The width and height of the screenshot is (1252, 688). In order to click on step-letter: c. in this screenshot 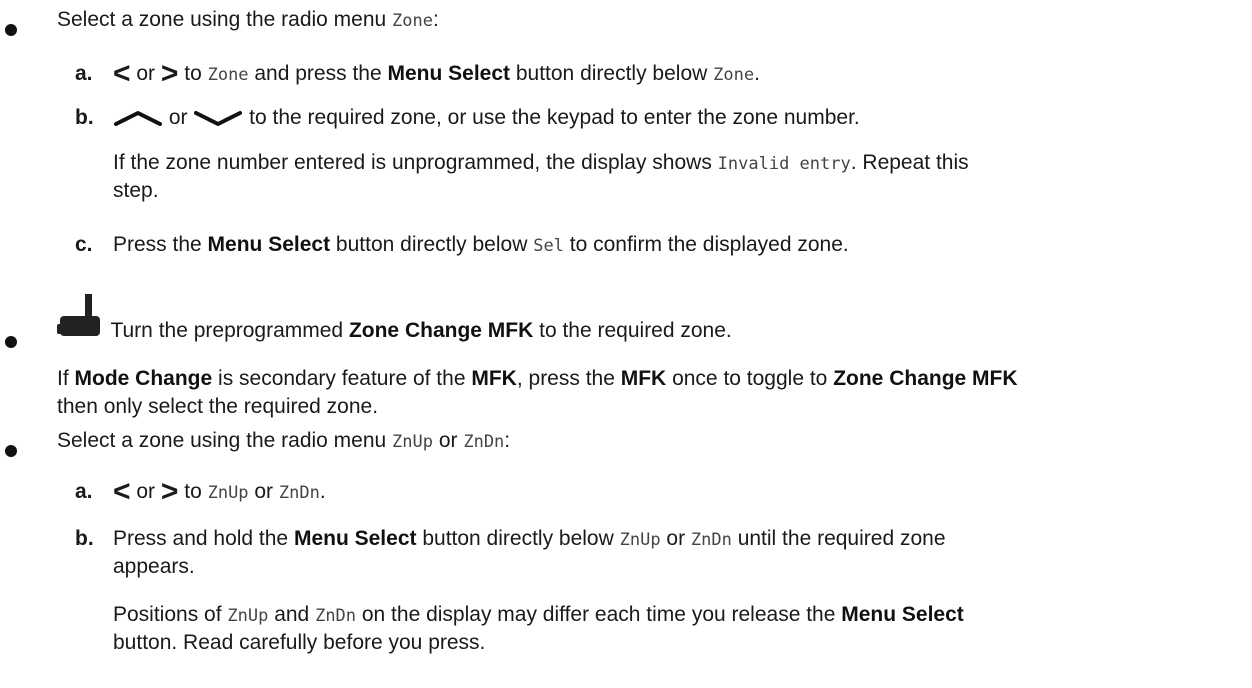, I will do `click(84, 244)`.